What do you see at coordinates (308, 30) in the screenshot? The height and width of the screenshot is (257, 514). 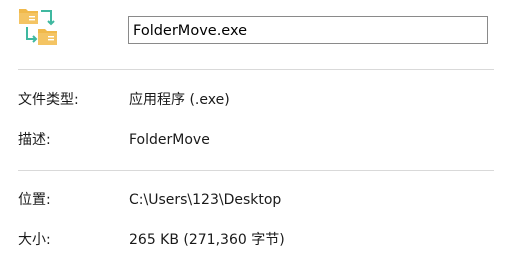 I see `file-name-input` at bounding box center [308, 30].